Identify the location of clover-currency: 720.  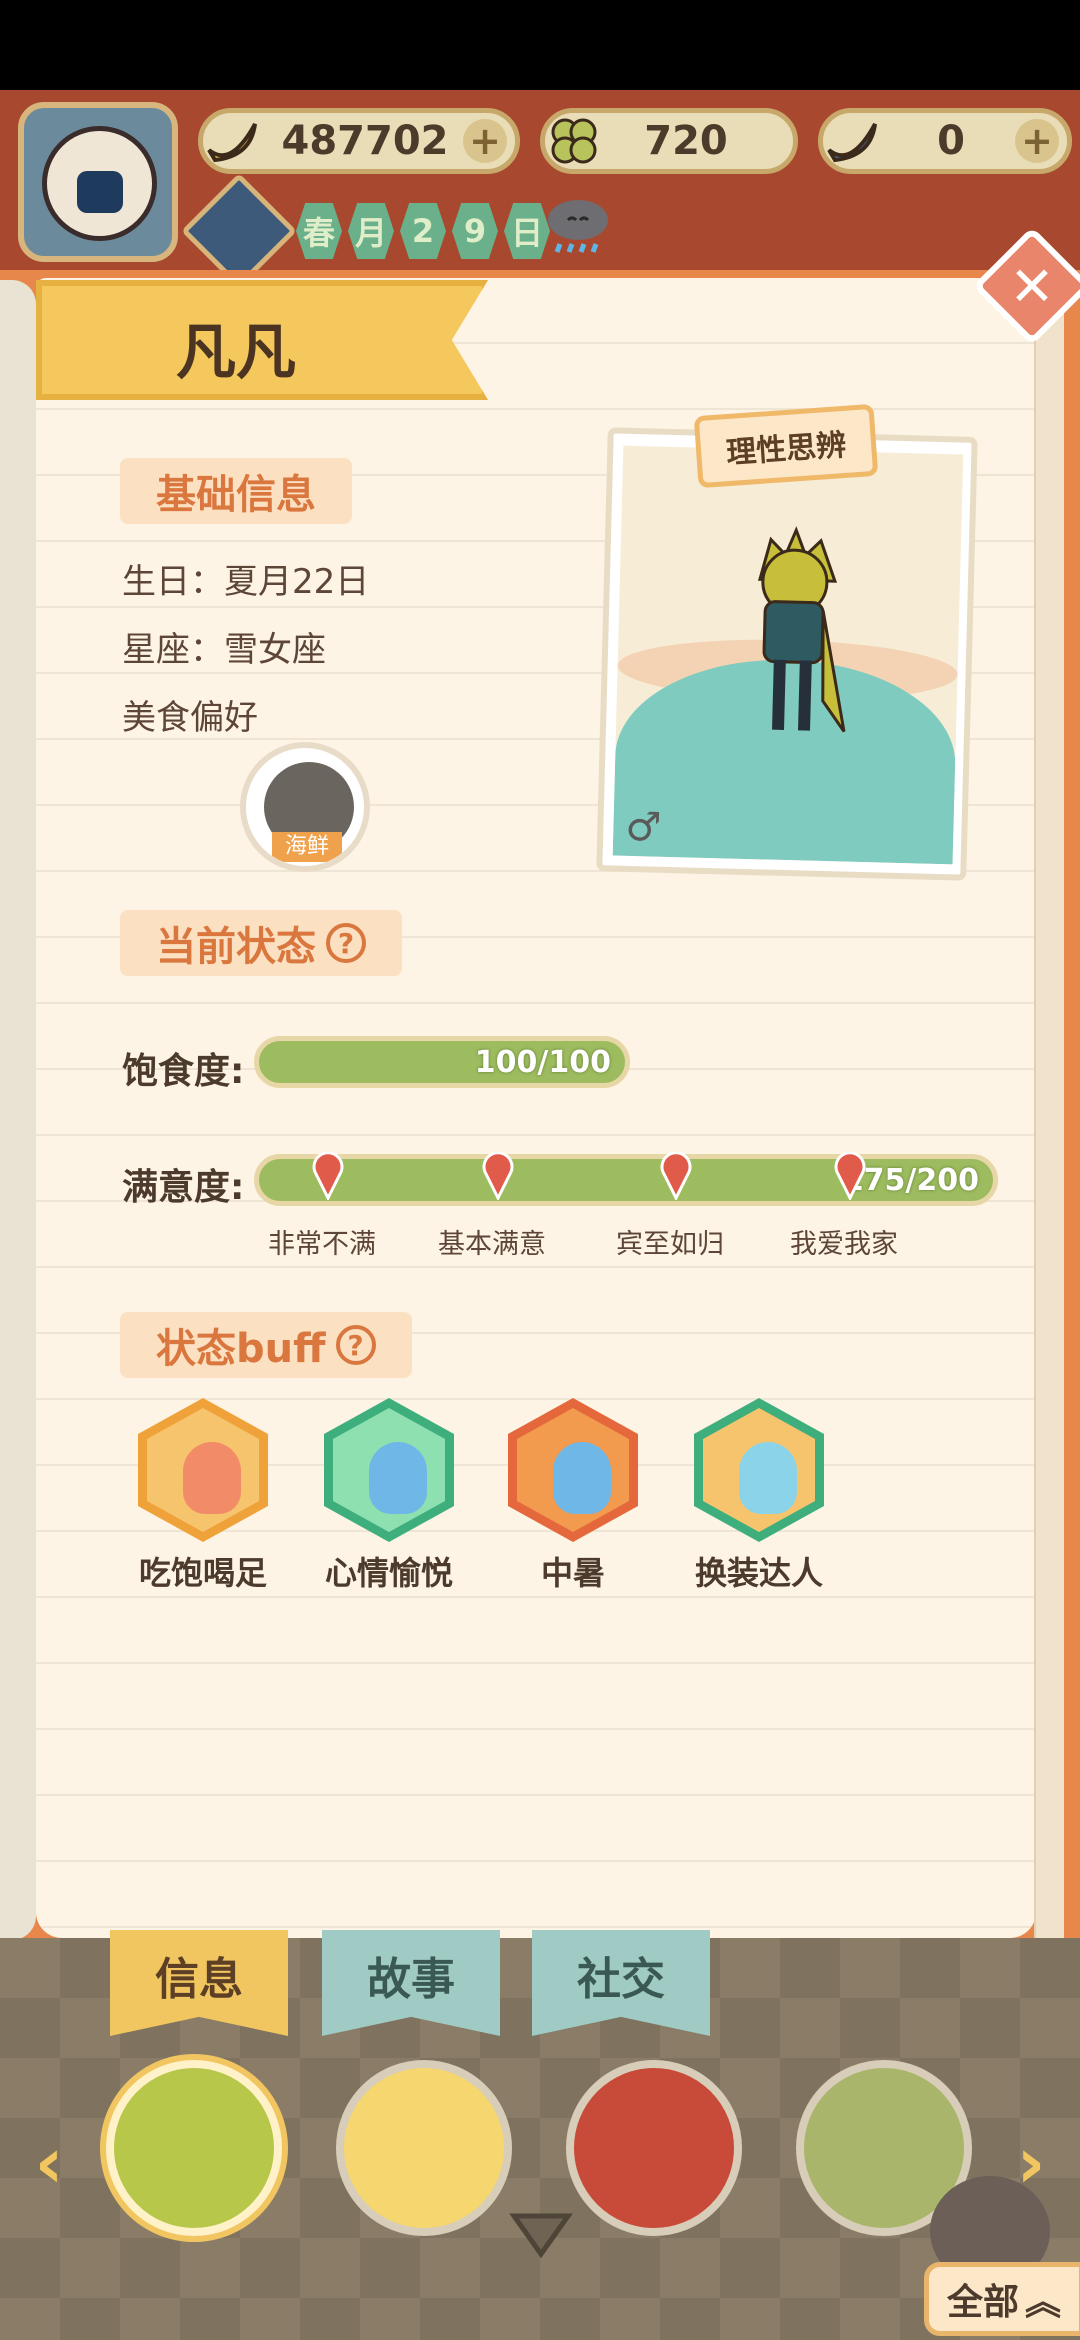
(669, 141).